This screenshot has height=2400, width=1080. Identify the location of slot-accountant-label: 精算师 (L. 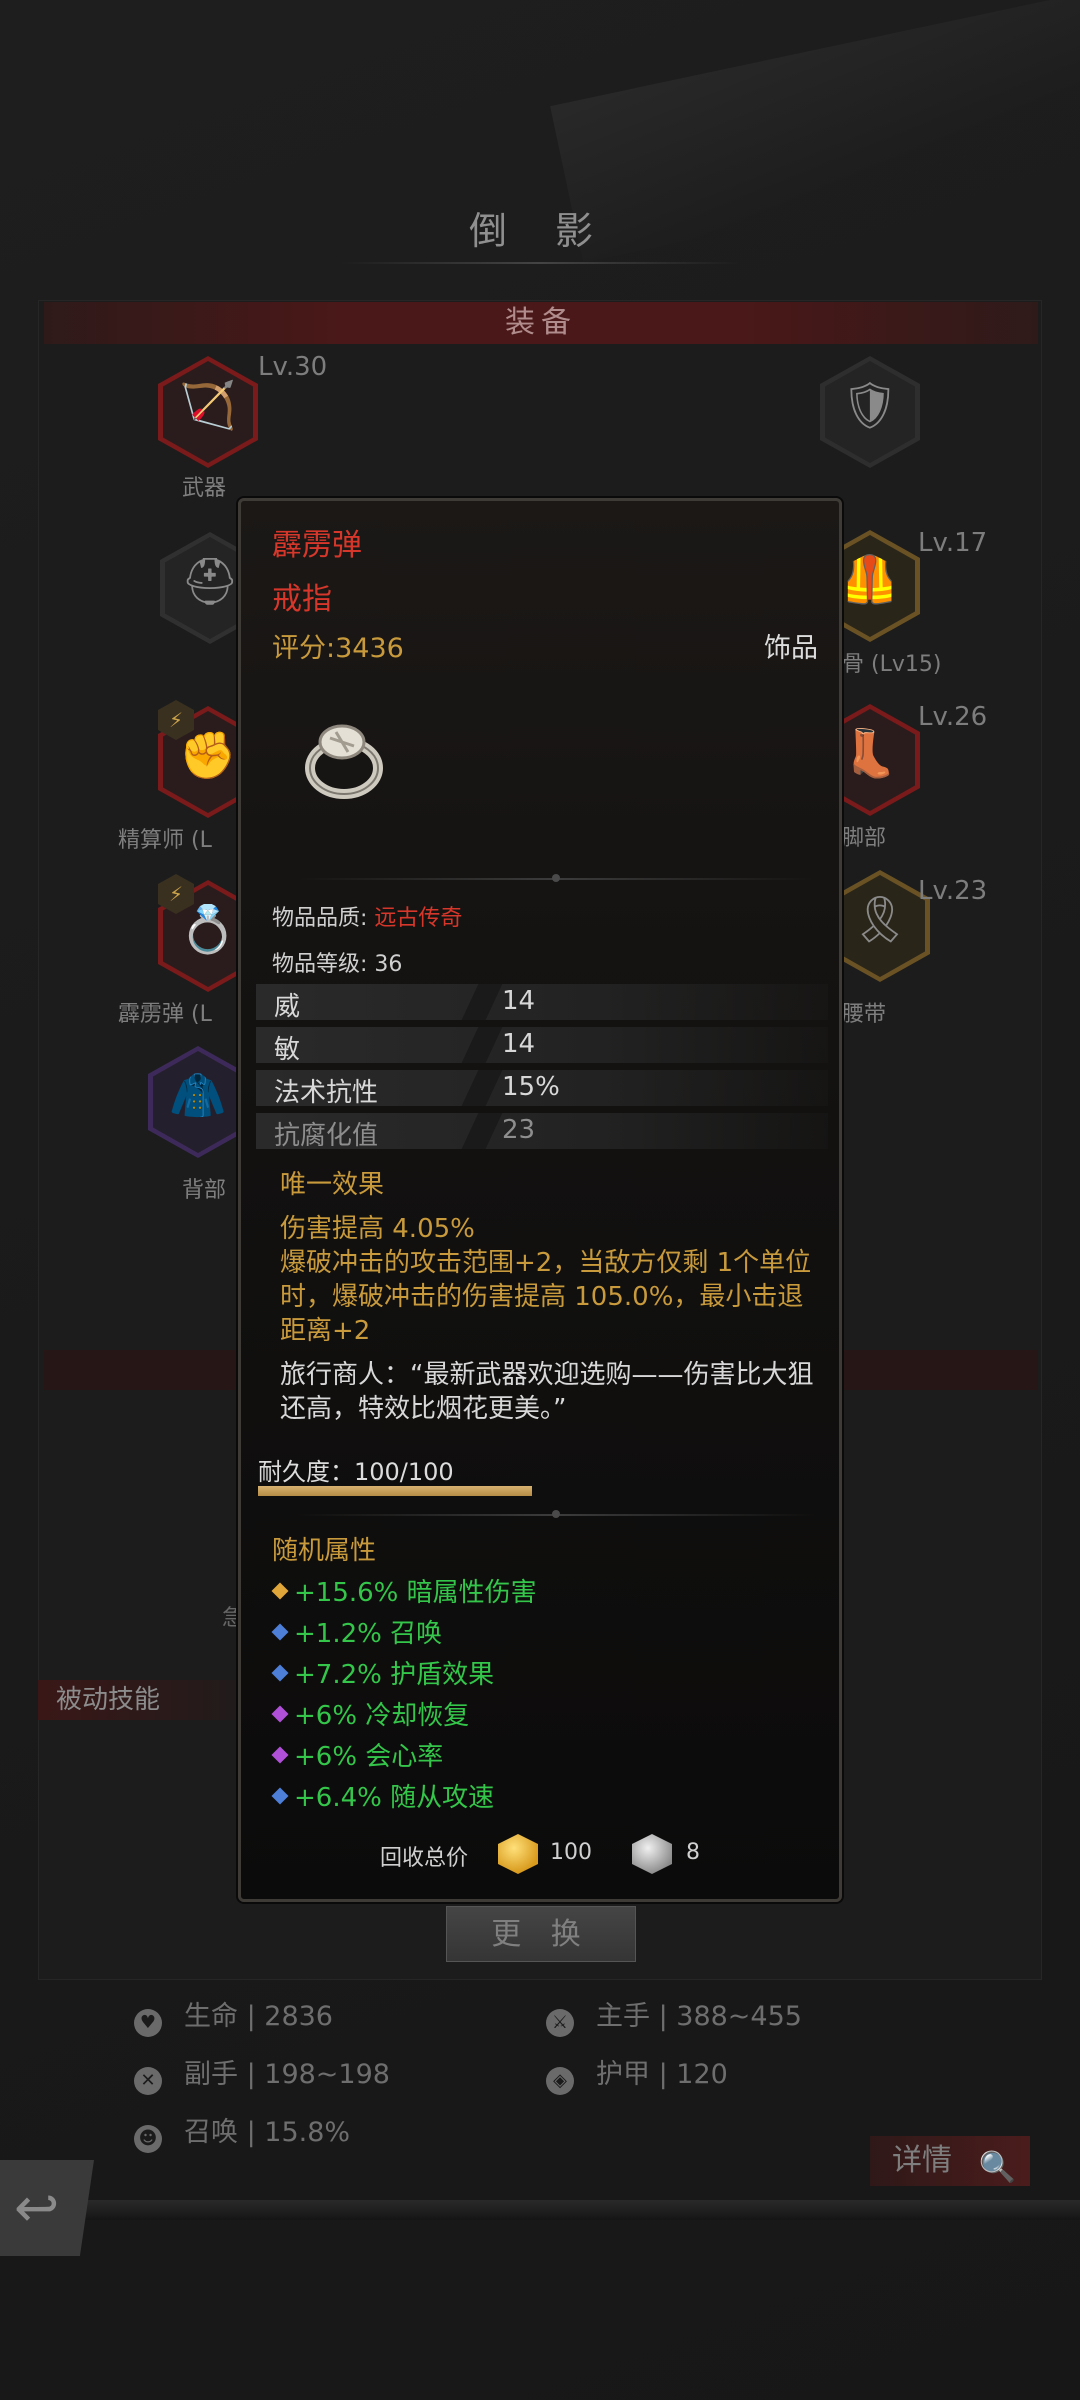
(165, 840).